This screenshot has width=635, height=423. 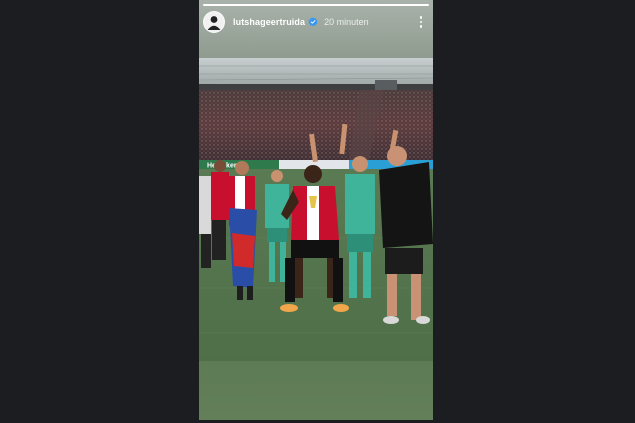 I want to click on profile-picture-icon, so click(x=214, y=23).